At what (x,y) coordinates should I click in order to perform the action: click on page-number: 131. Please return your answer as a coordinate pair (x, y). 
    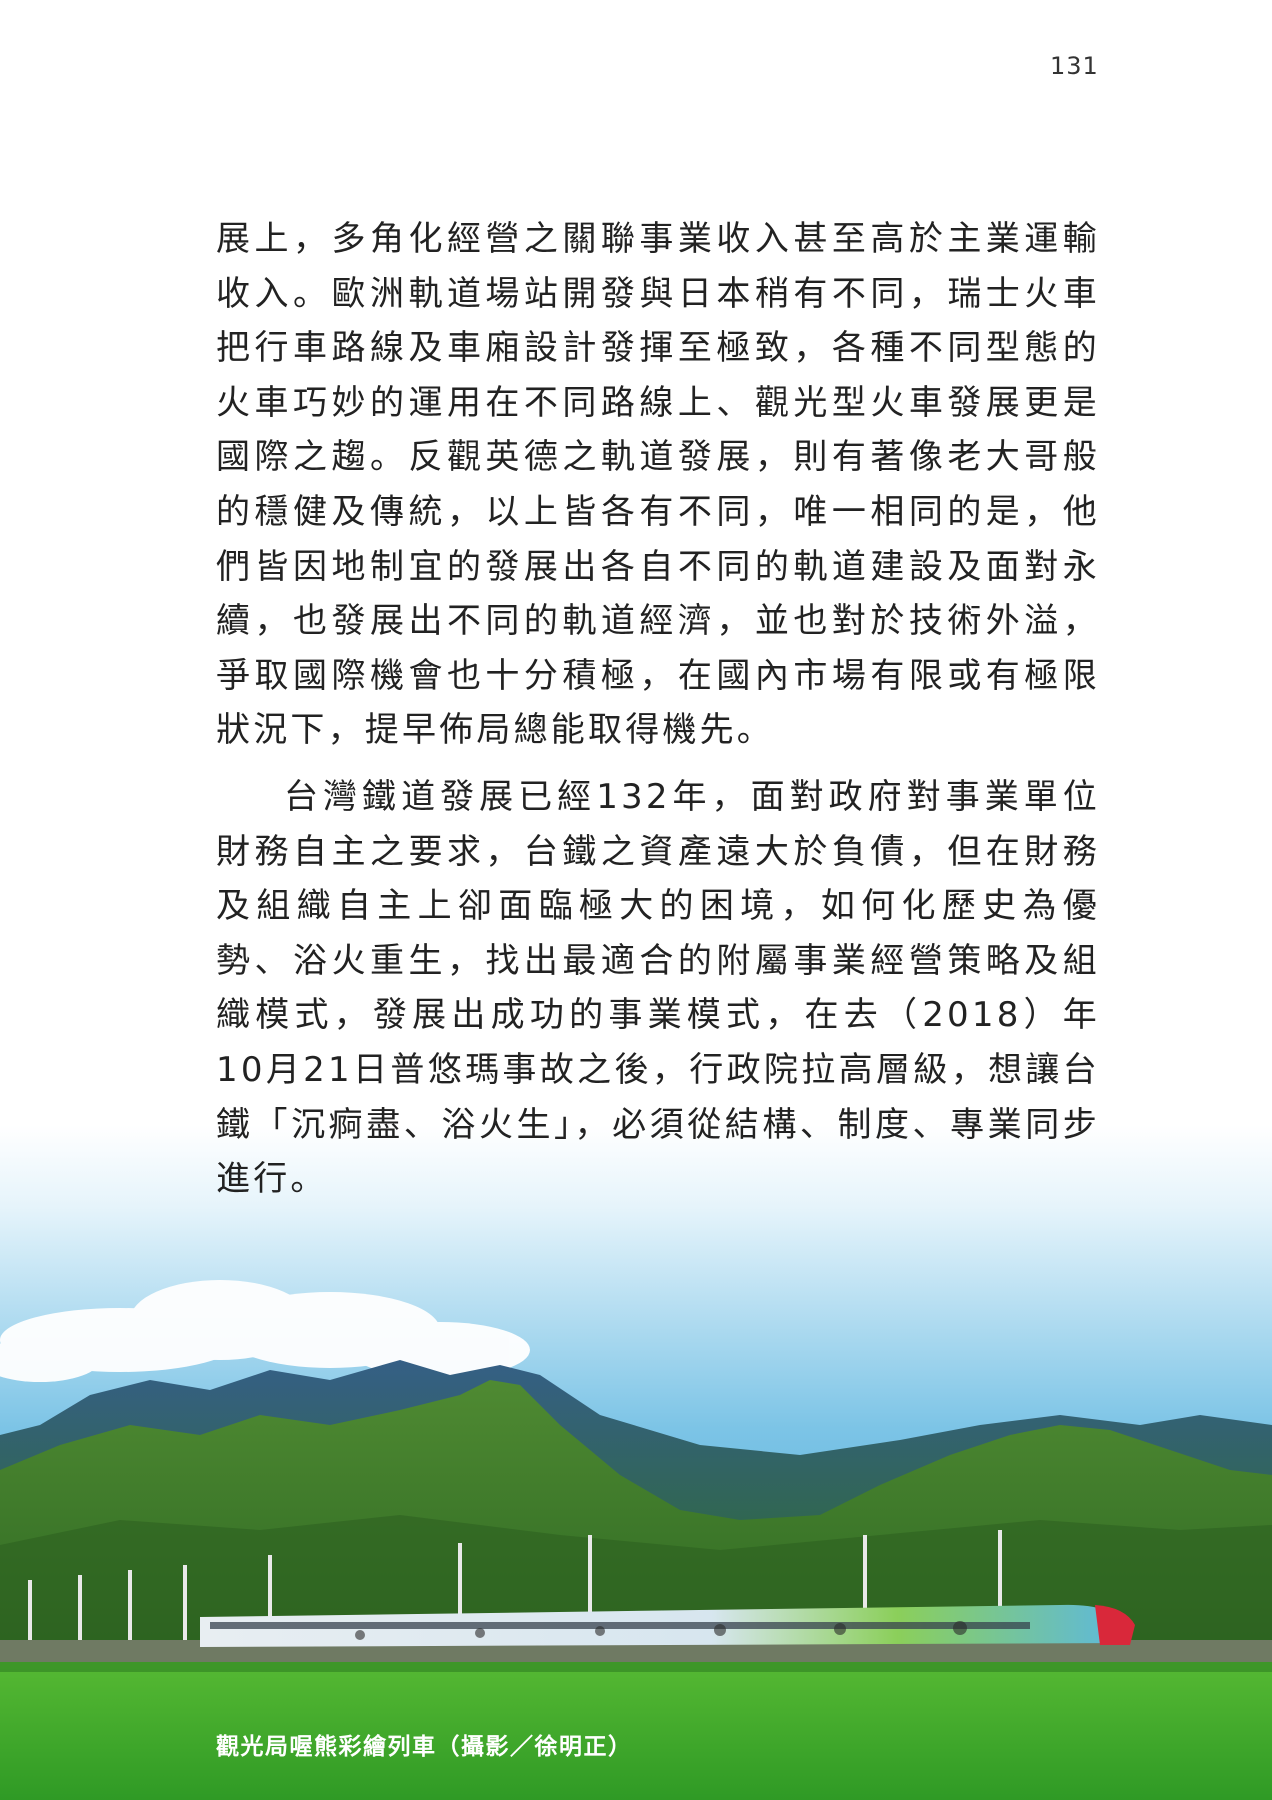
    Looking at the image, I should click on (1074, 66).